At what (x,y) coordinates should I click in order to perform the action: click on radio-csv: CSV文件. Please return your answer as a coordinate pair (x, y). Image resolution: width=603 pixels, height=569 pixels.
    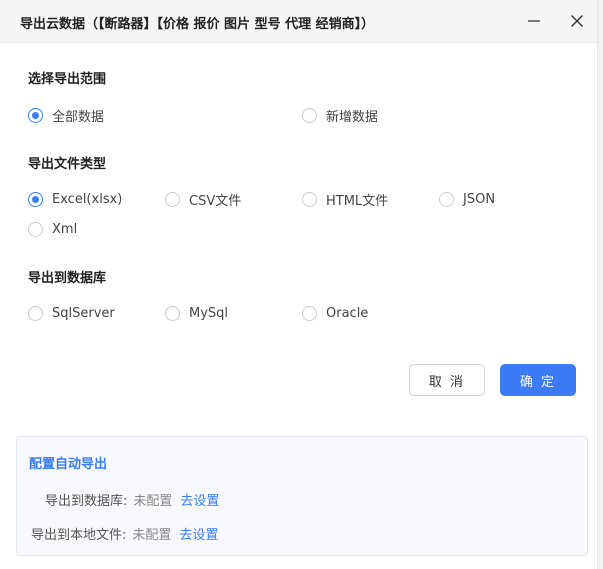
    Looking at the image, I should click on (203, 199).